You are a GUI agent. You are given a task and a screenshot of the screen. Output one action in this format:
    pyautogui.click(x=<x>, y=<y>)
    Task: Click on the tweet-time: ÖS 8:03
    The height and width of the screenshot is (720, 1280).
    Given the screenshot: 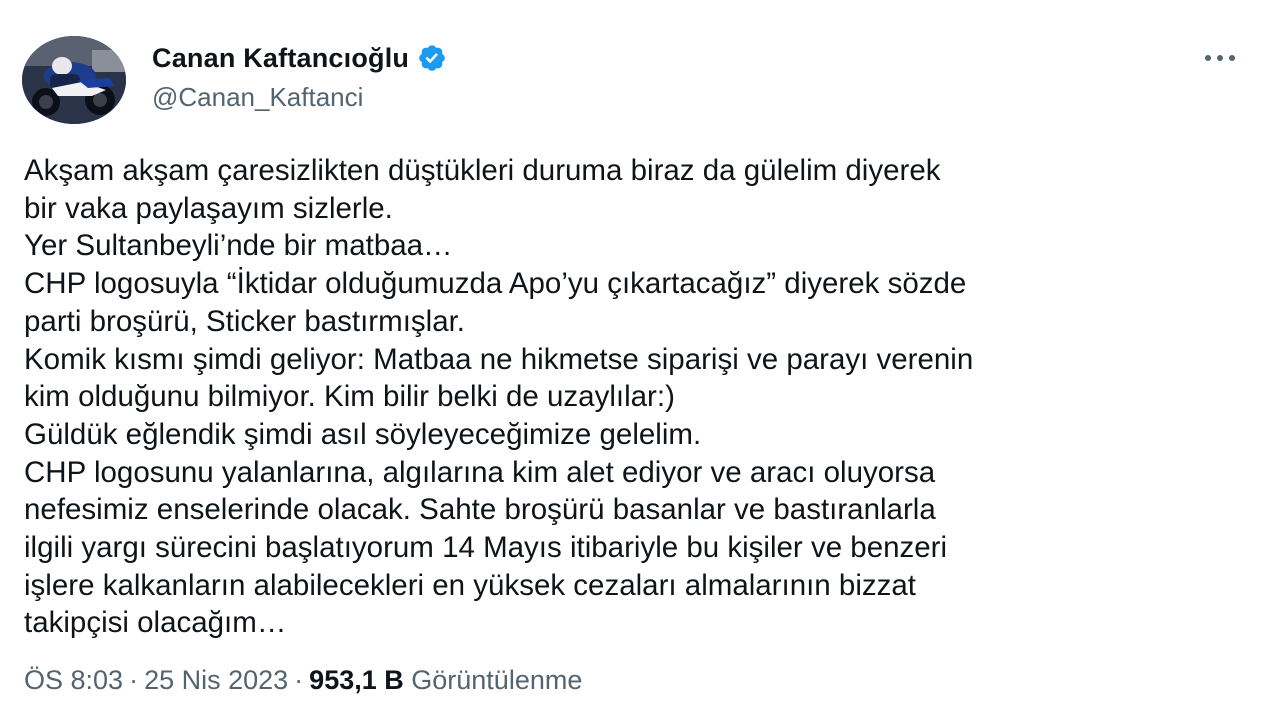 What is the action you would take?
    pyautogui.click(x=73, y=680)
    